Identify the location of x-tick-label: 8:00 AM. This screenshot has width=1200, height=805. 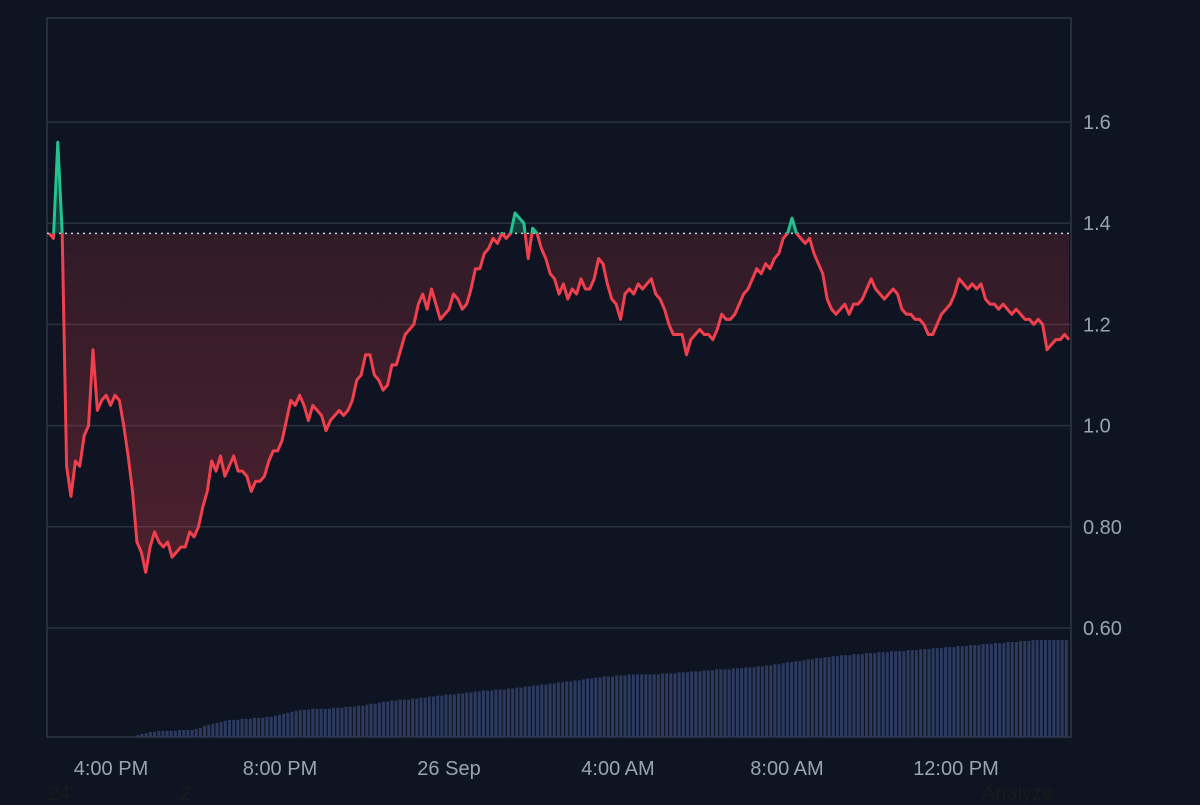
(786, 769).